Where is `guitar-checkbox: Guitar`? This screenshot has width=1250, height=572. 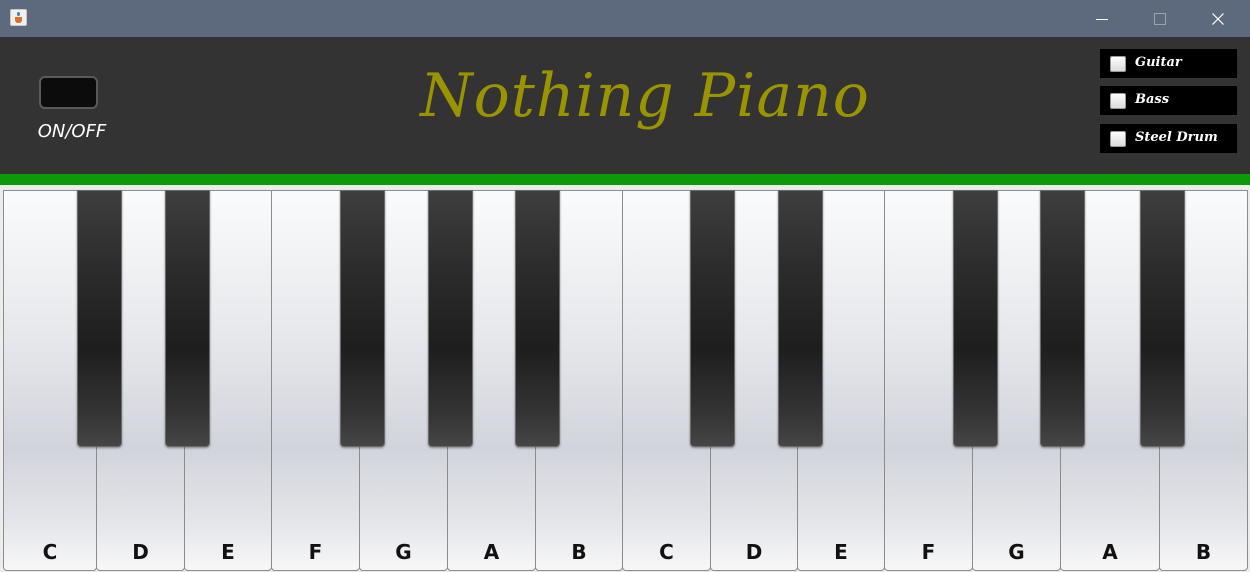
guitar-checkbox: Guitar is located at coordinates (1168, 63).